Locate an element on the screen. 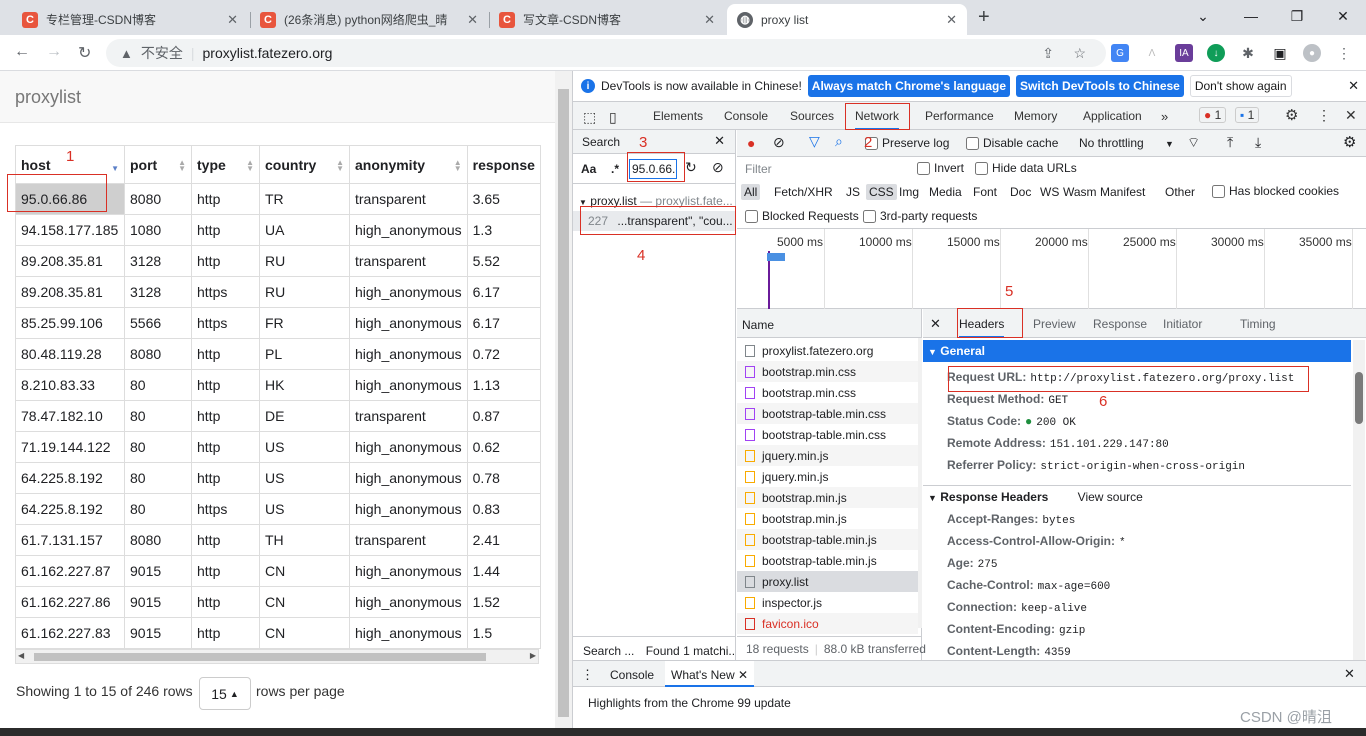  import-har-icon: ⤒ is located at coordinates (1230, 142).